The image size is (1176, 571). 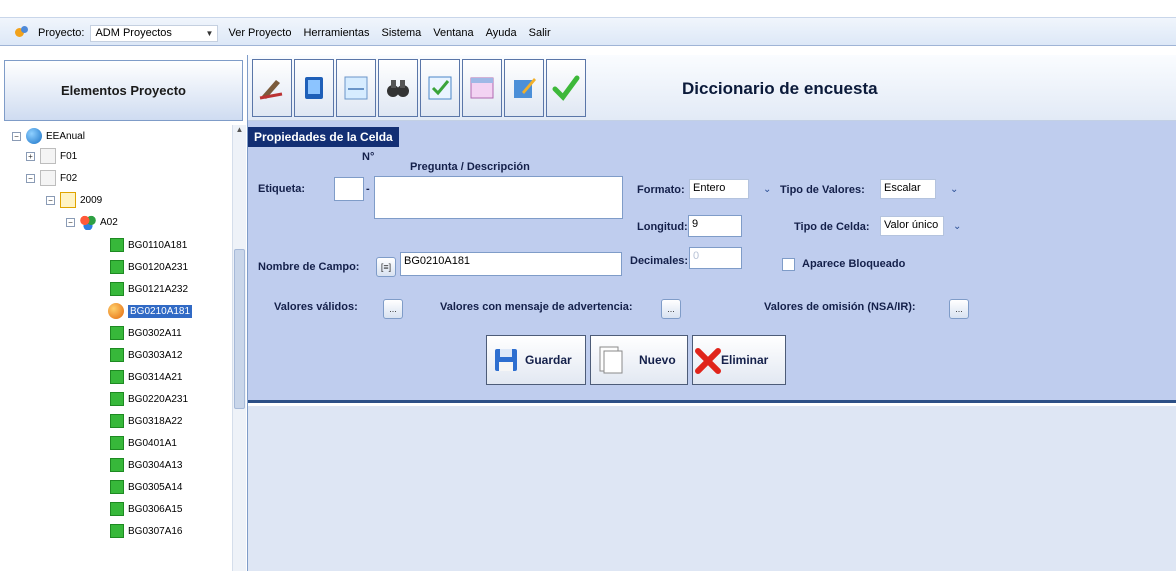 I want to click on table-icon, so click(x=482, y=88).